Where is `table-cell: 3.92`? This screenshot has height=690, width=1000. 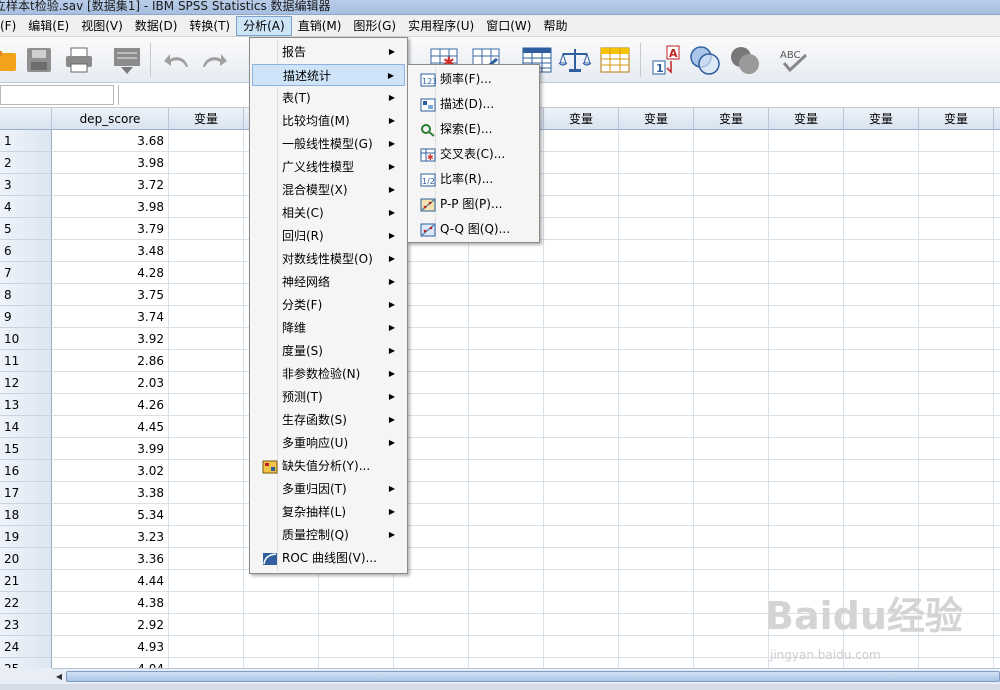
table-cell: 3.92 is located at coordinates (110, 339).